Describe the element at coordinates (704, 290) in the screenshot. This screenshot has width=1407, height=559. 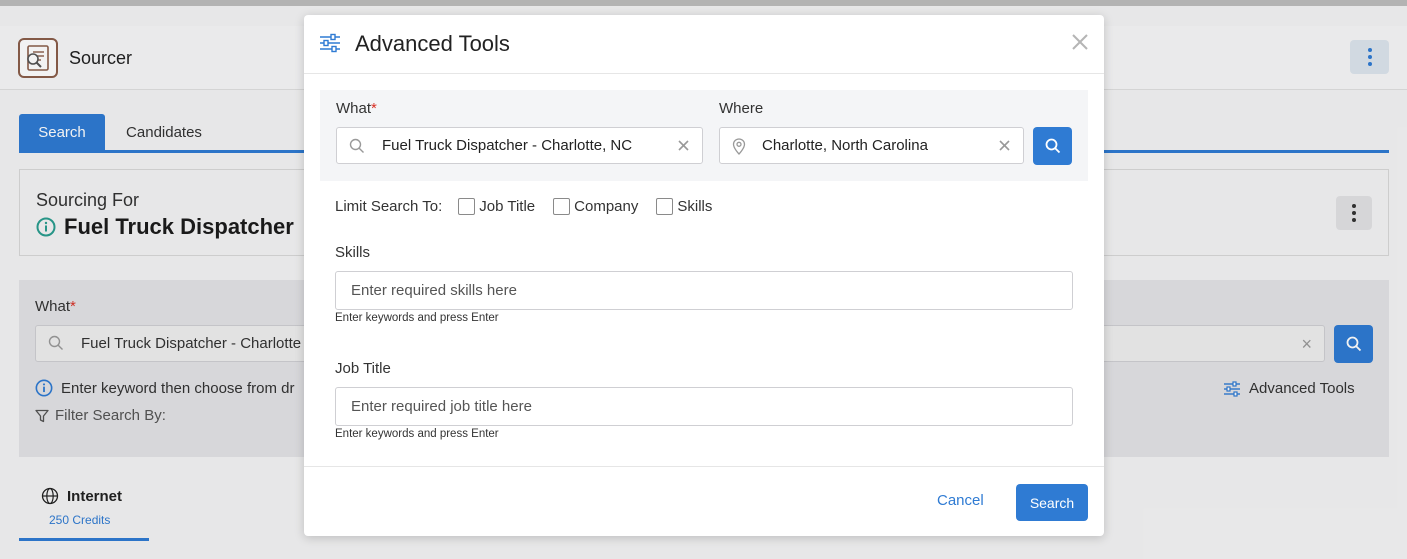
I see `skills-input: Enter required skills here` at that location.